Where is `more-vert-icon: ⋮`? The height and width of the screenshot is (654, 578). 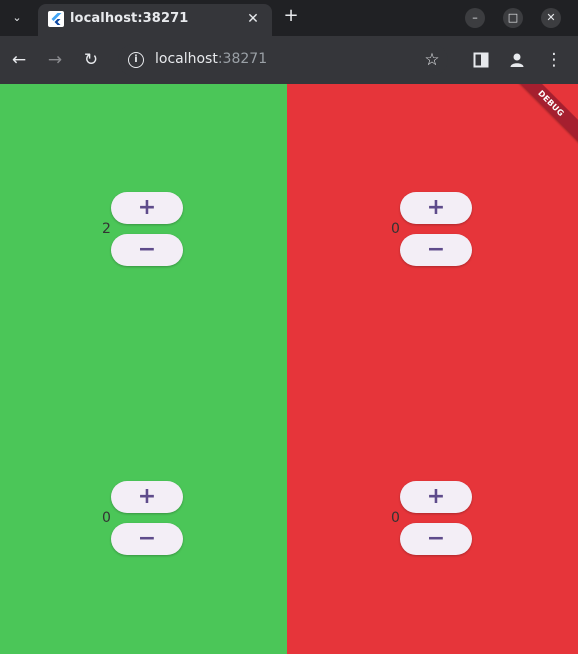 more-vert-icon: ⋮ is located at coordinates (554, 60).